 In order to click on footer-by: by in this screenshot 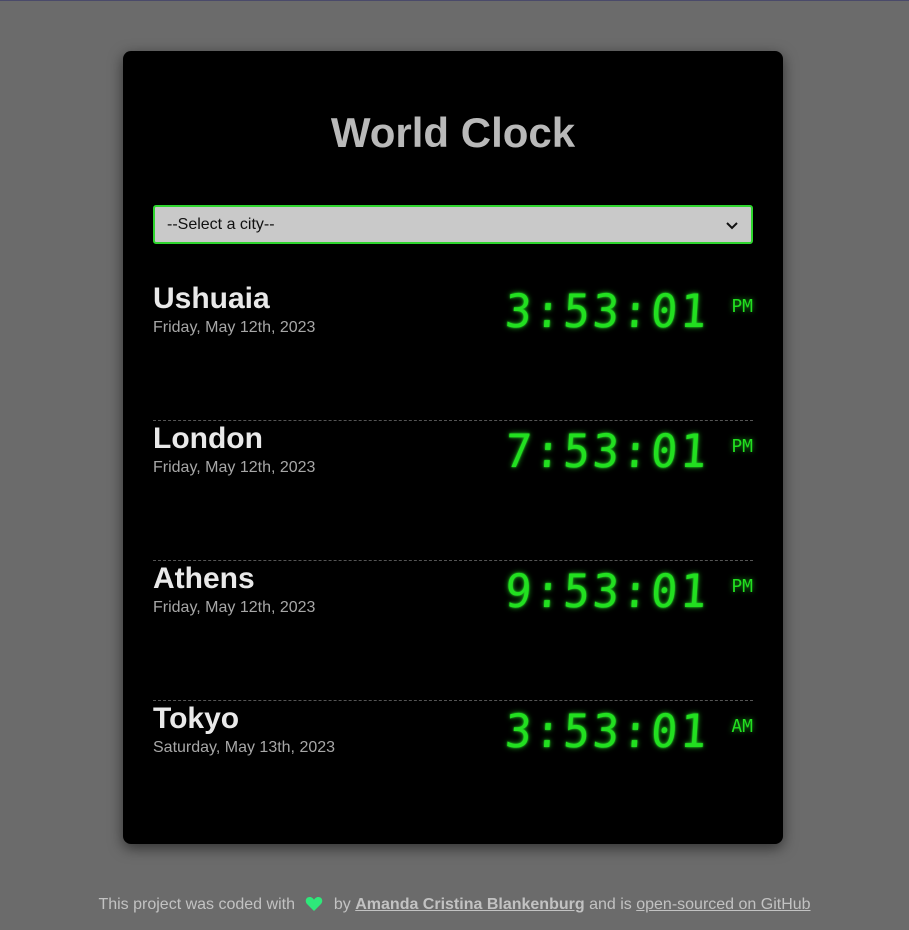, I will do `click(342, 904)`.